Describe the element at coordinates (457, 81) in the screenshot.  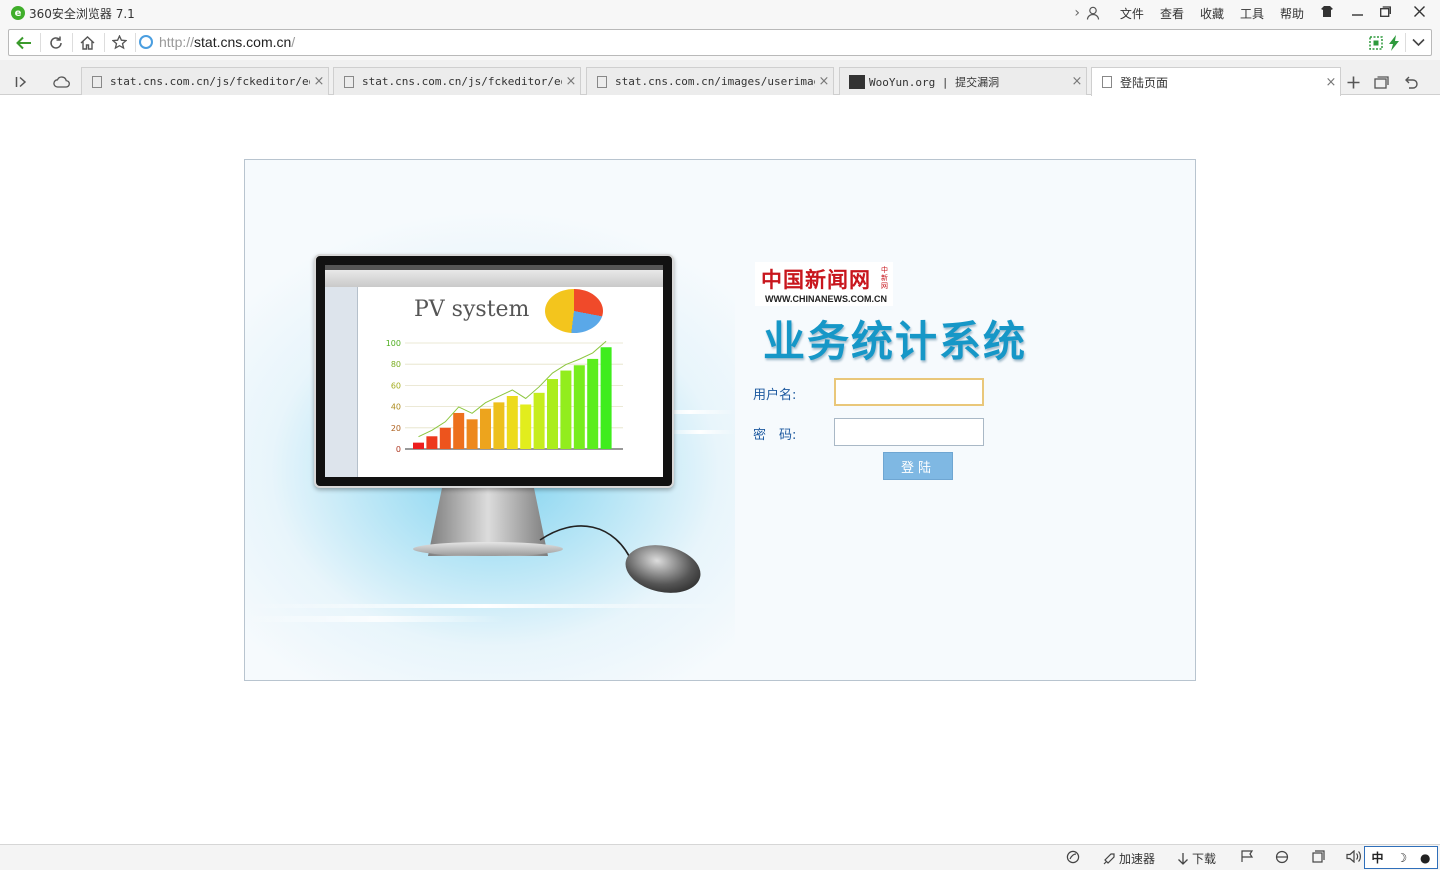
I see `tab-fckeditor-2: stat.cns.com.cn/js/fckeditor/edit ×` at that location.